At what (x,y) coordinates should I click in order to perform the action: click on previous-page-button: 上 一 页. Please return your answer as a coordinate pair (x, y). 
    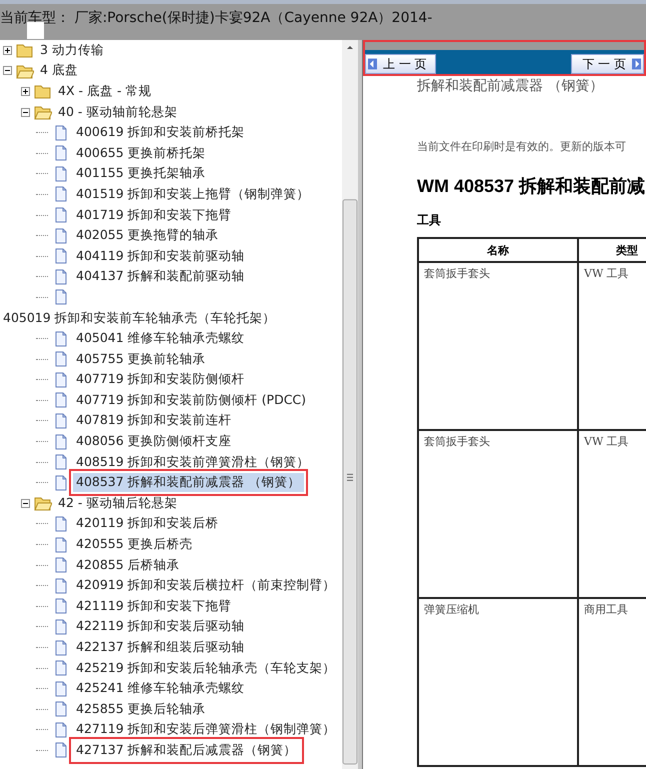
    Looking at the image, I should click on (400, 64).